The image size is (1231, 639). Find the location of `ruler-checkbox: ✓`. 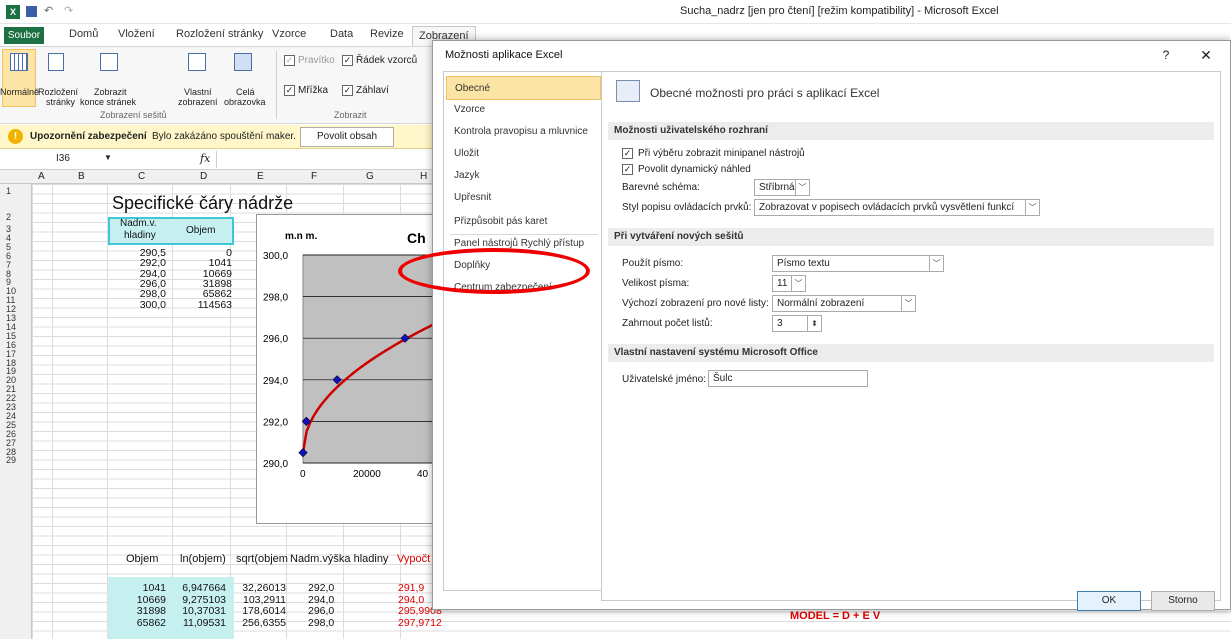

ruler-checkbox: ✓ is located at coordinates (289, 60).